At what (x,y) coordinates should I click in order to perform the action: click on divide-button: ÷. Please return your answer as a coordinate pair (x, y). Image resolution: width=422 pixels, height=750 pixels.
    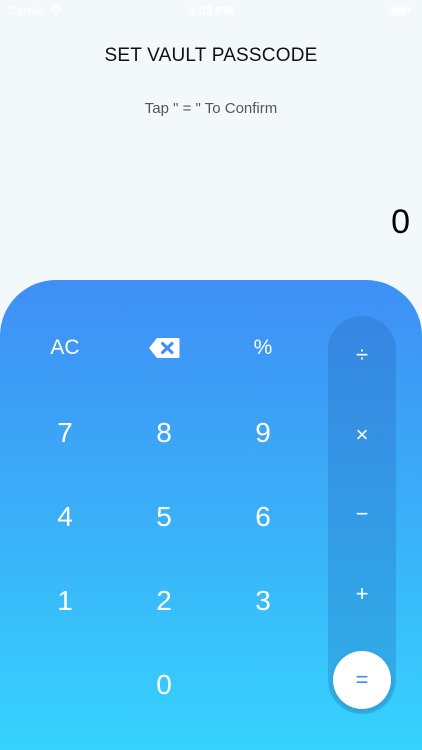
    Looking at the image, I should click on (362, 355).